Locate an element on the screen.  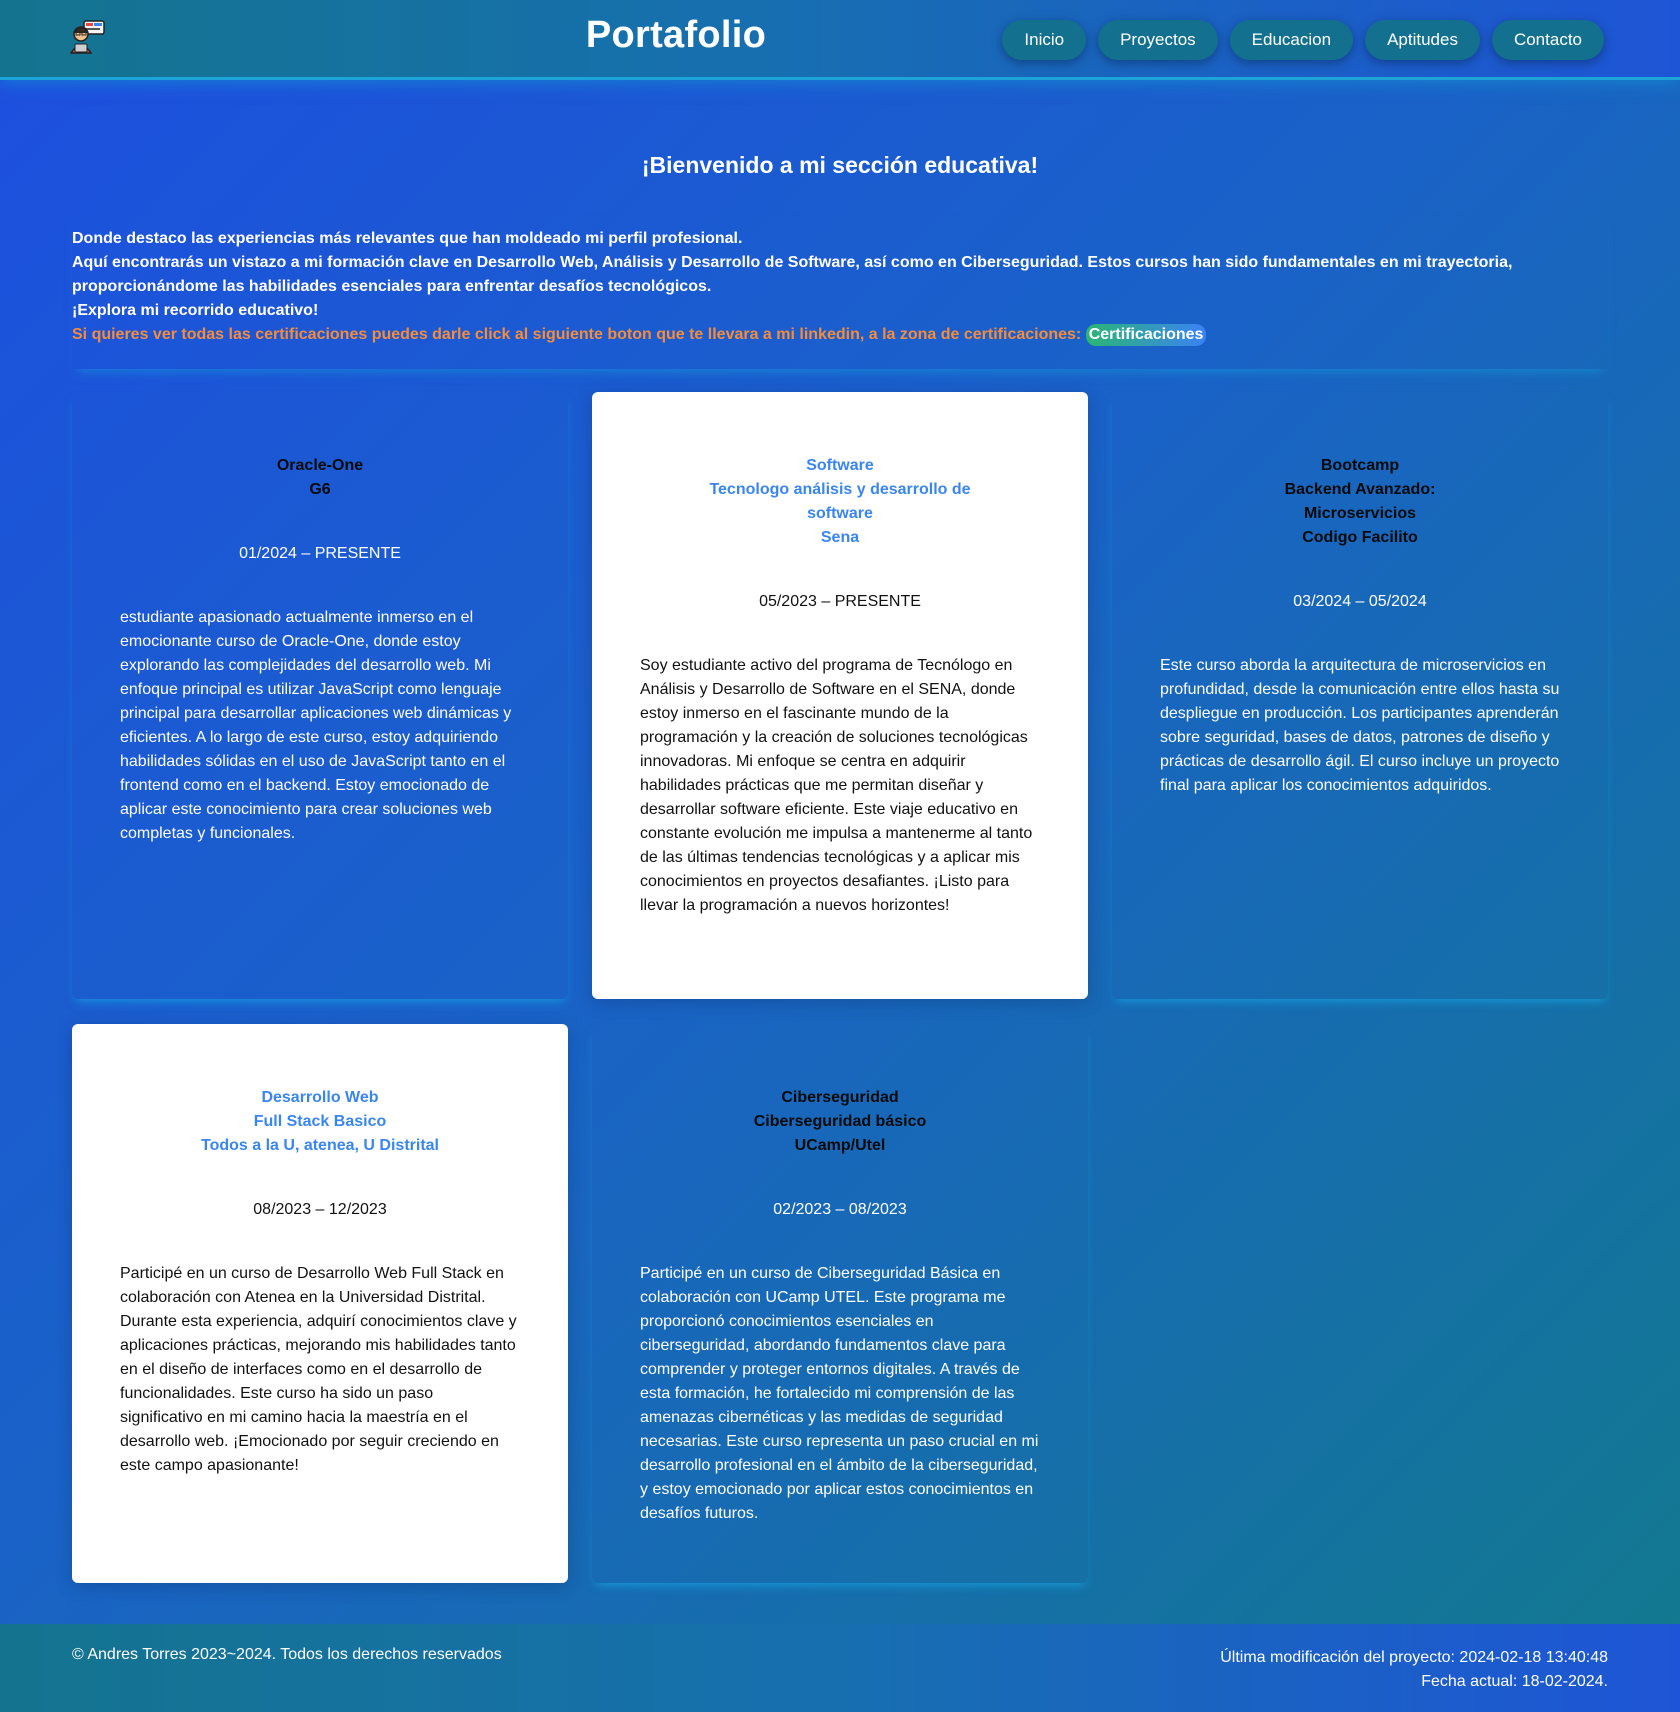
nav-inicio: Inicio is located at coordinates (1044, 40).